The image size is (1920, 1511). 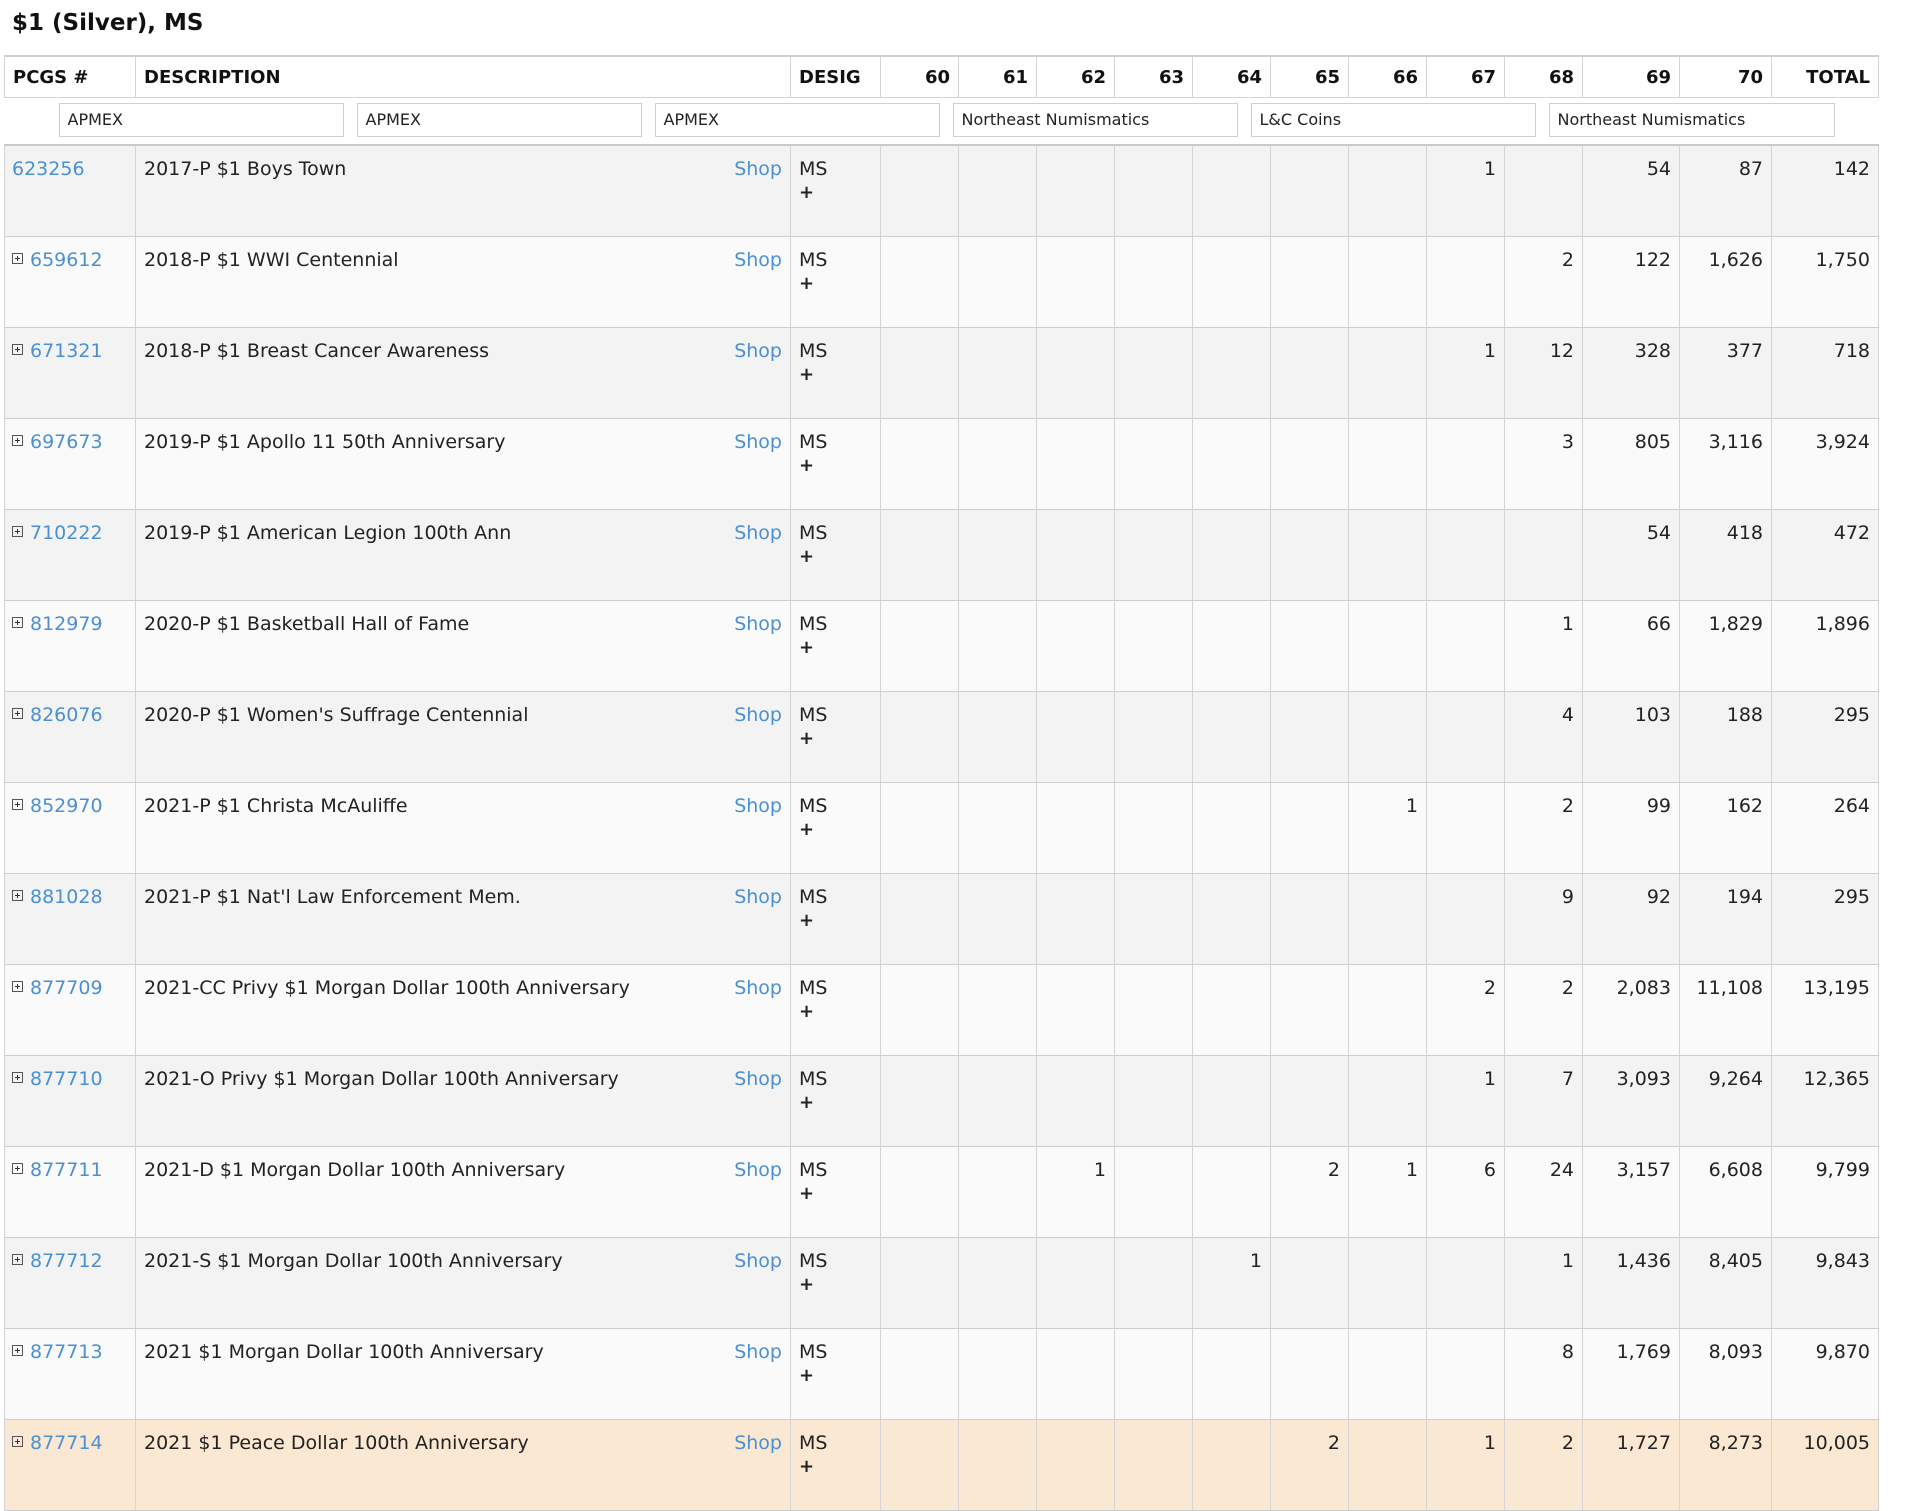 I want to click on dealer-ad-northeast-2: Northeast Numismatics, so click(x=1691, y=120).